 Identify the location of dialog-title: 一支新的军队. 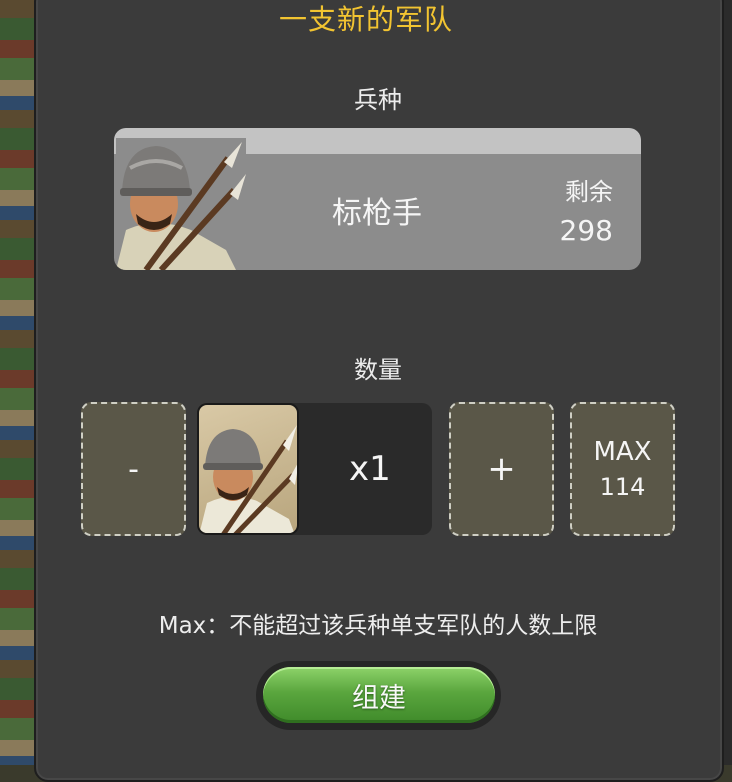
(365, 19).